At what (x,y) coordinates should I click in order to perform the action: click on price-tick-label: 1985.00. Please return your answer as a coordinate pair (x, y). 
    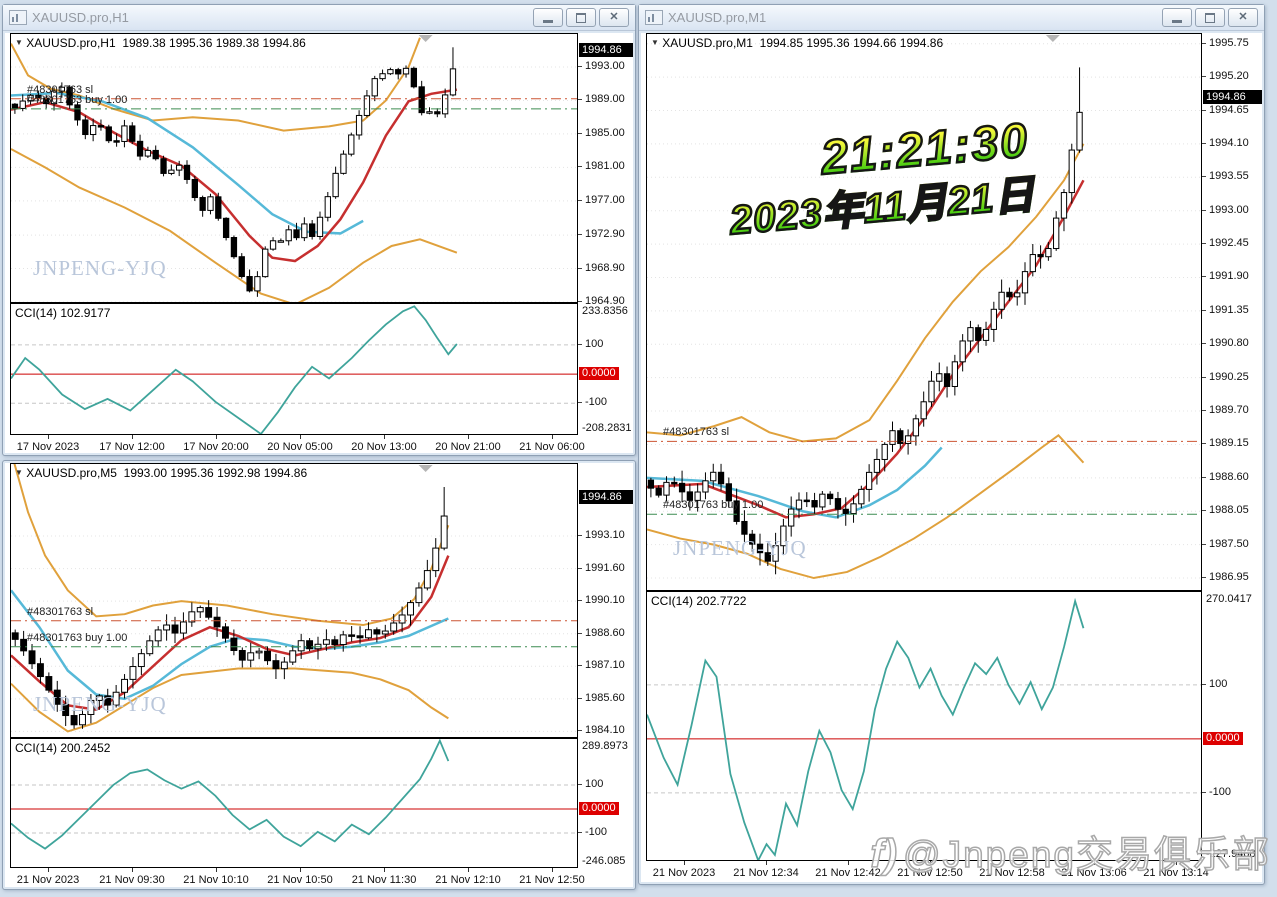
    Looking at the image, I should click on (605, 132).